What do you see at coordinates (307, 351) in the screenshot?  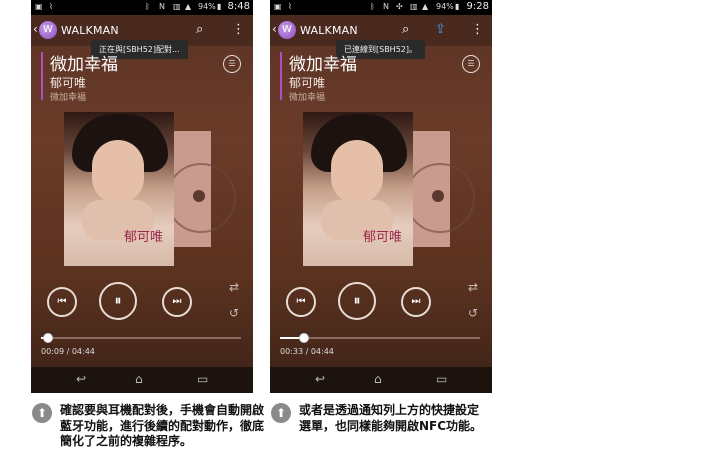 I see `elapsed-time: 00:33 / 04:44` at bounding box center [307, 351].